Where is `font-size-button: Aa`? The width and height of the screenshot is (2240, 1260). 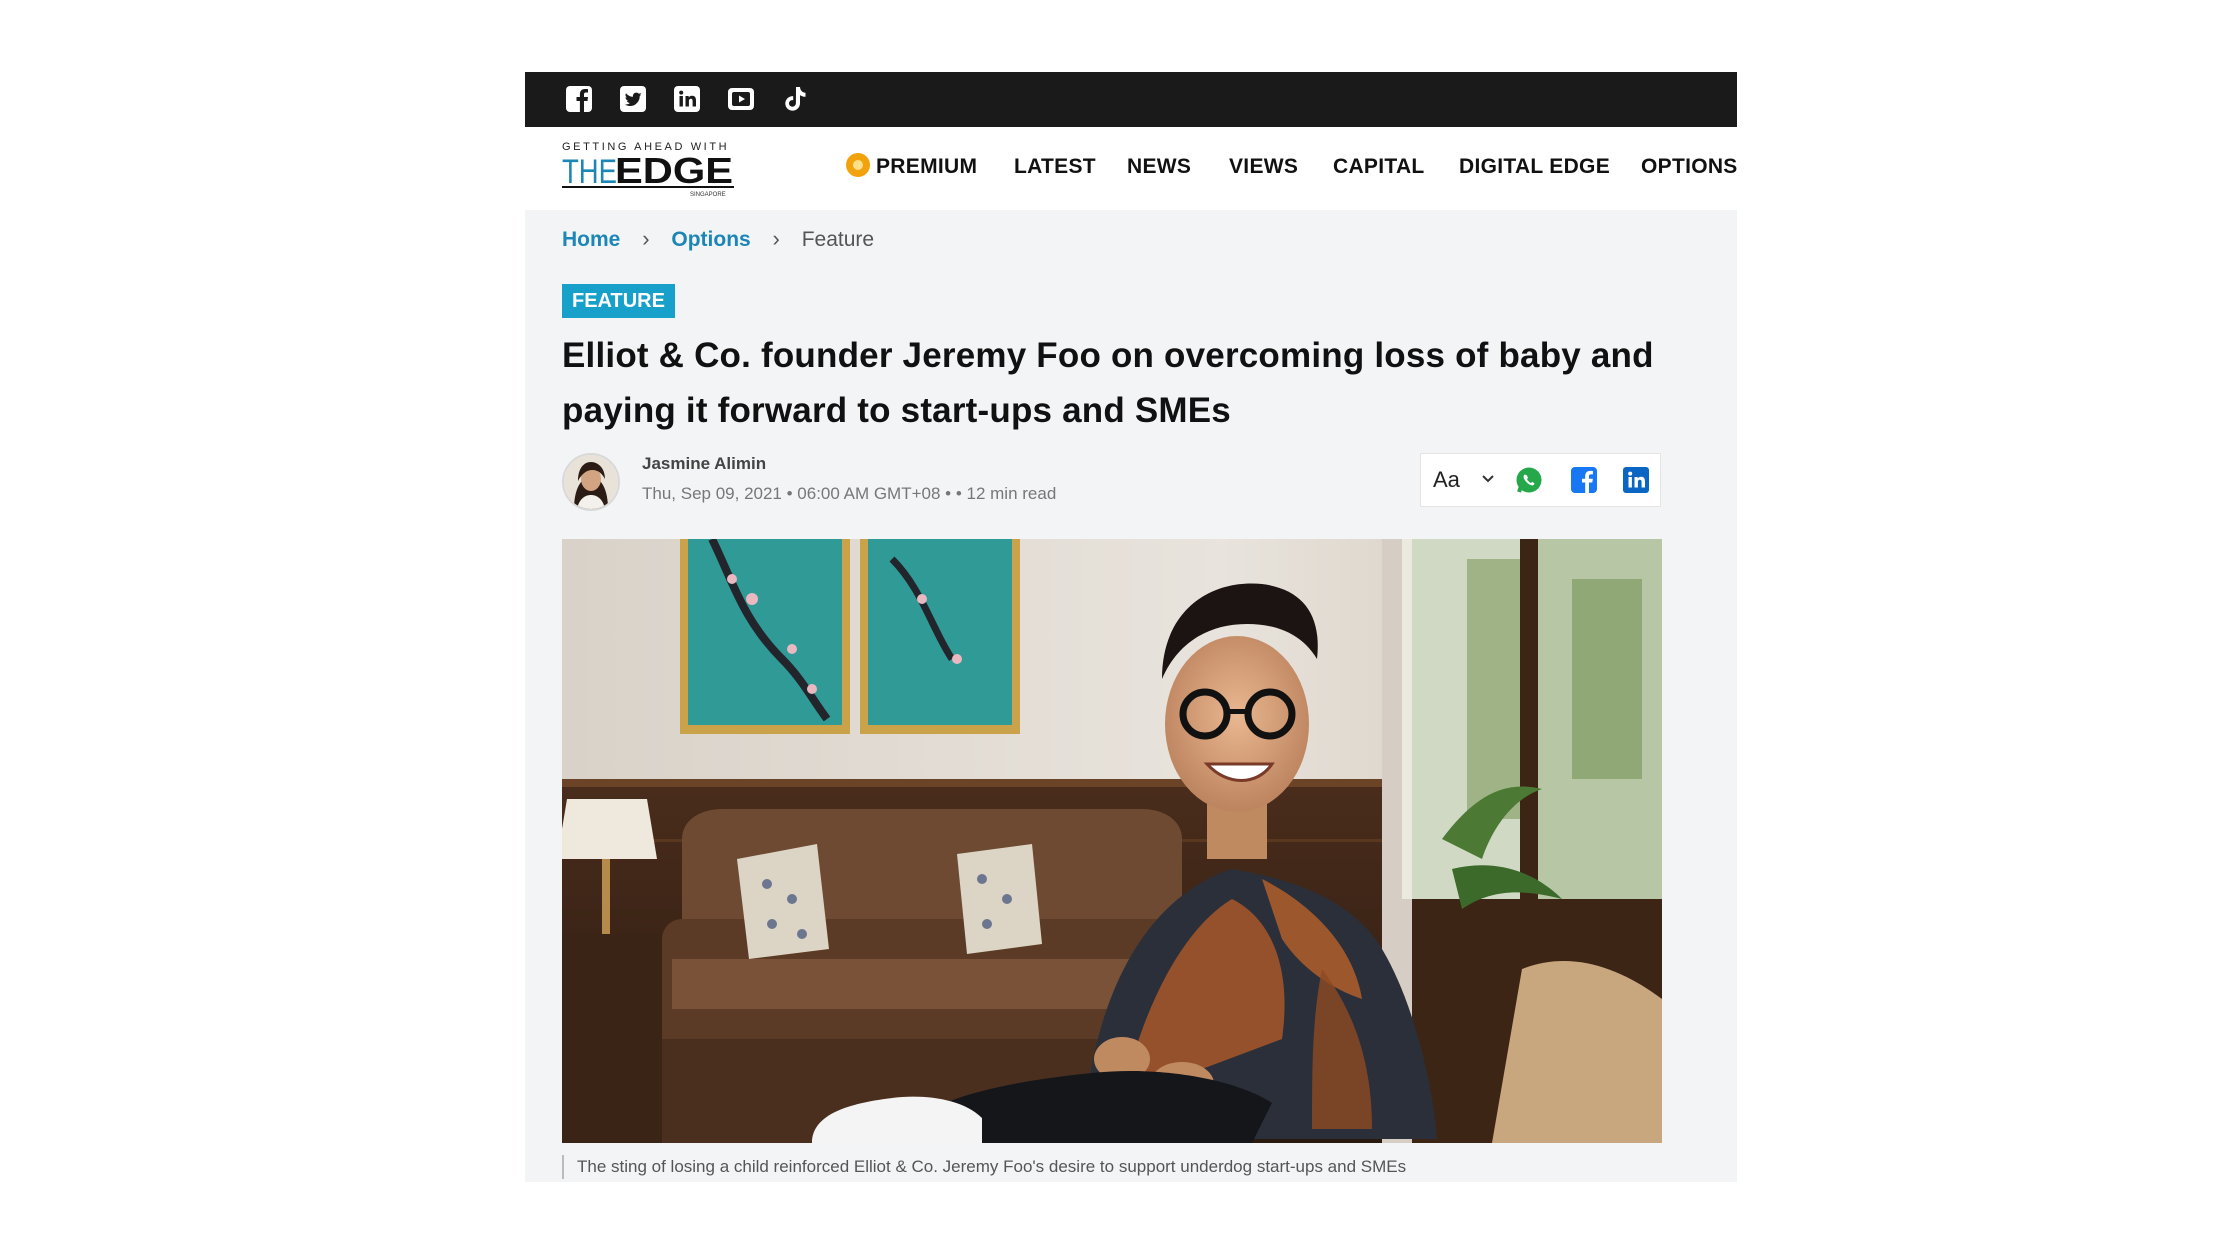
font-size-button: Aa is located at coordinates (1465, 480).